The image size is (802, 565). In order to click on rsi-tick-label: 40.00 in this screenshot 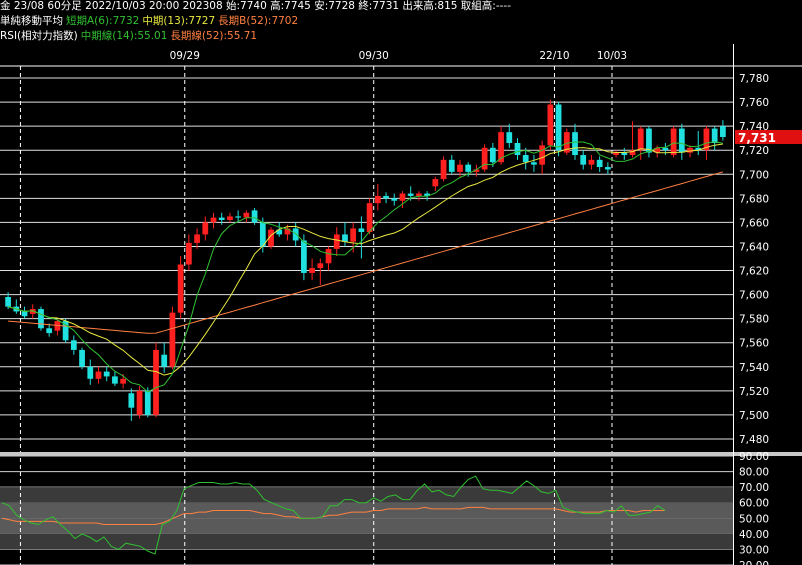, I will do `click(754, 535)`.